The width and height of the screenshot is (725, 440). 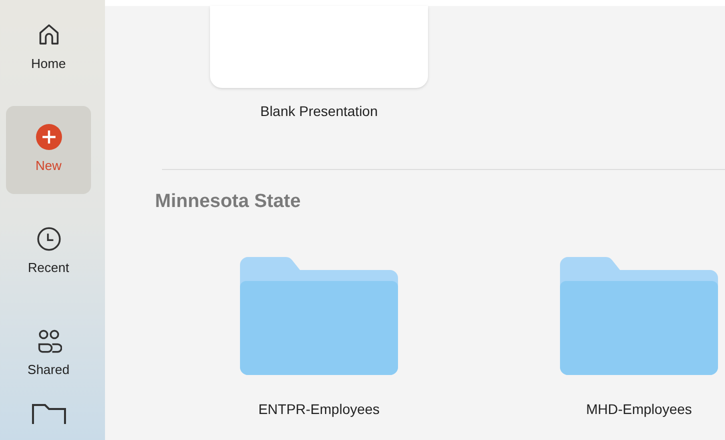 I want to click on sidebar-item: Recent, so click(x=48, y=252).